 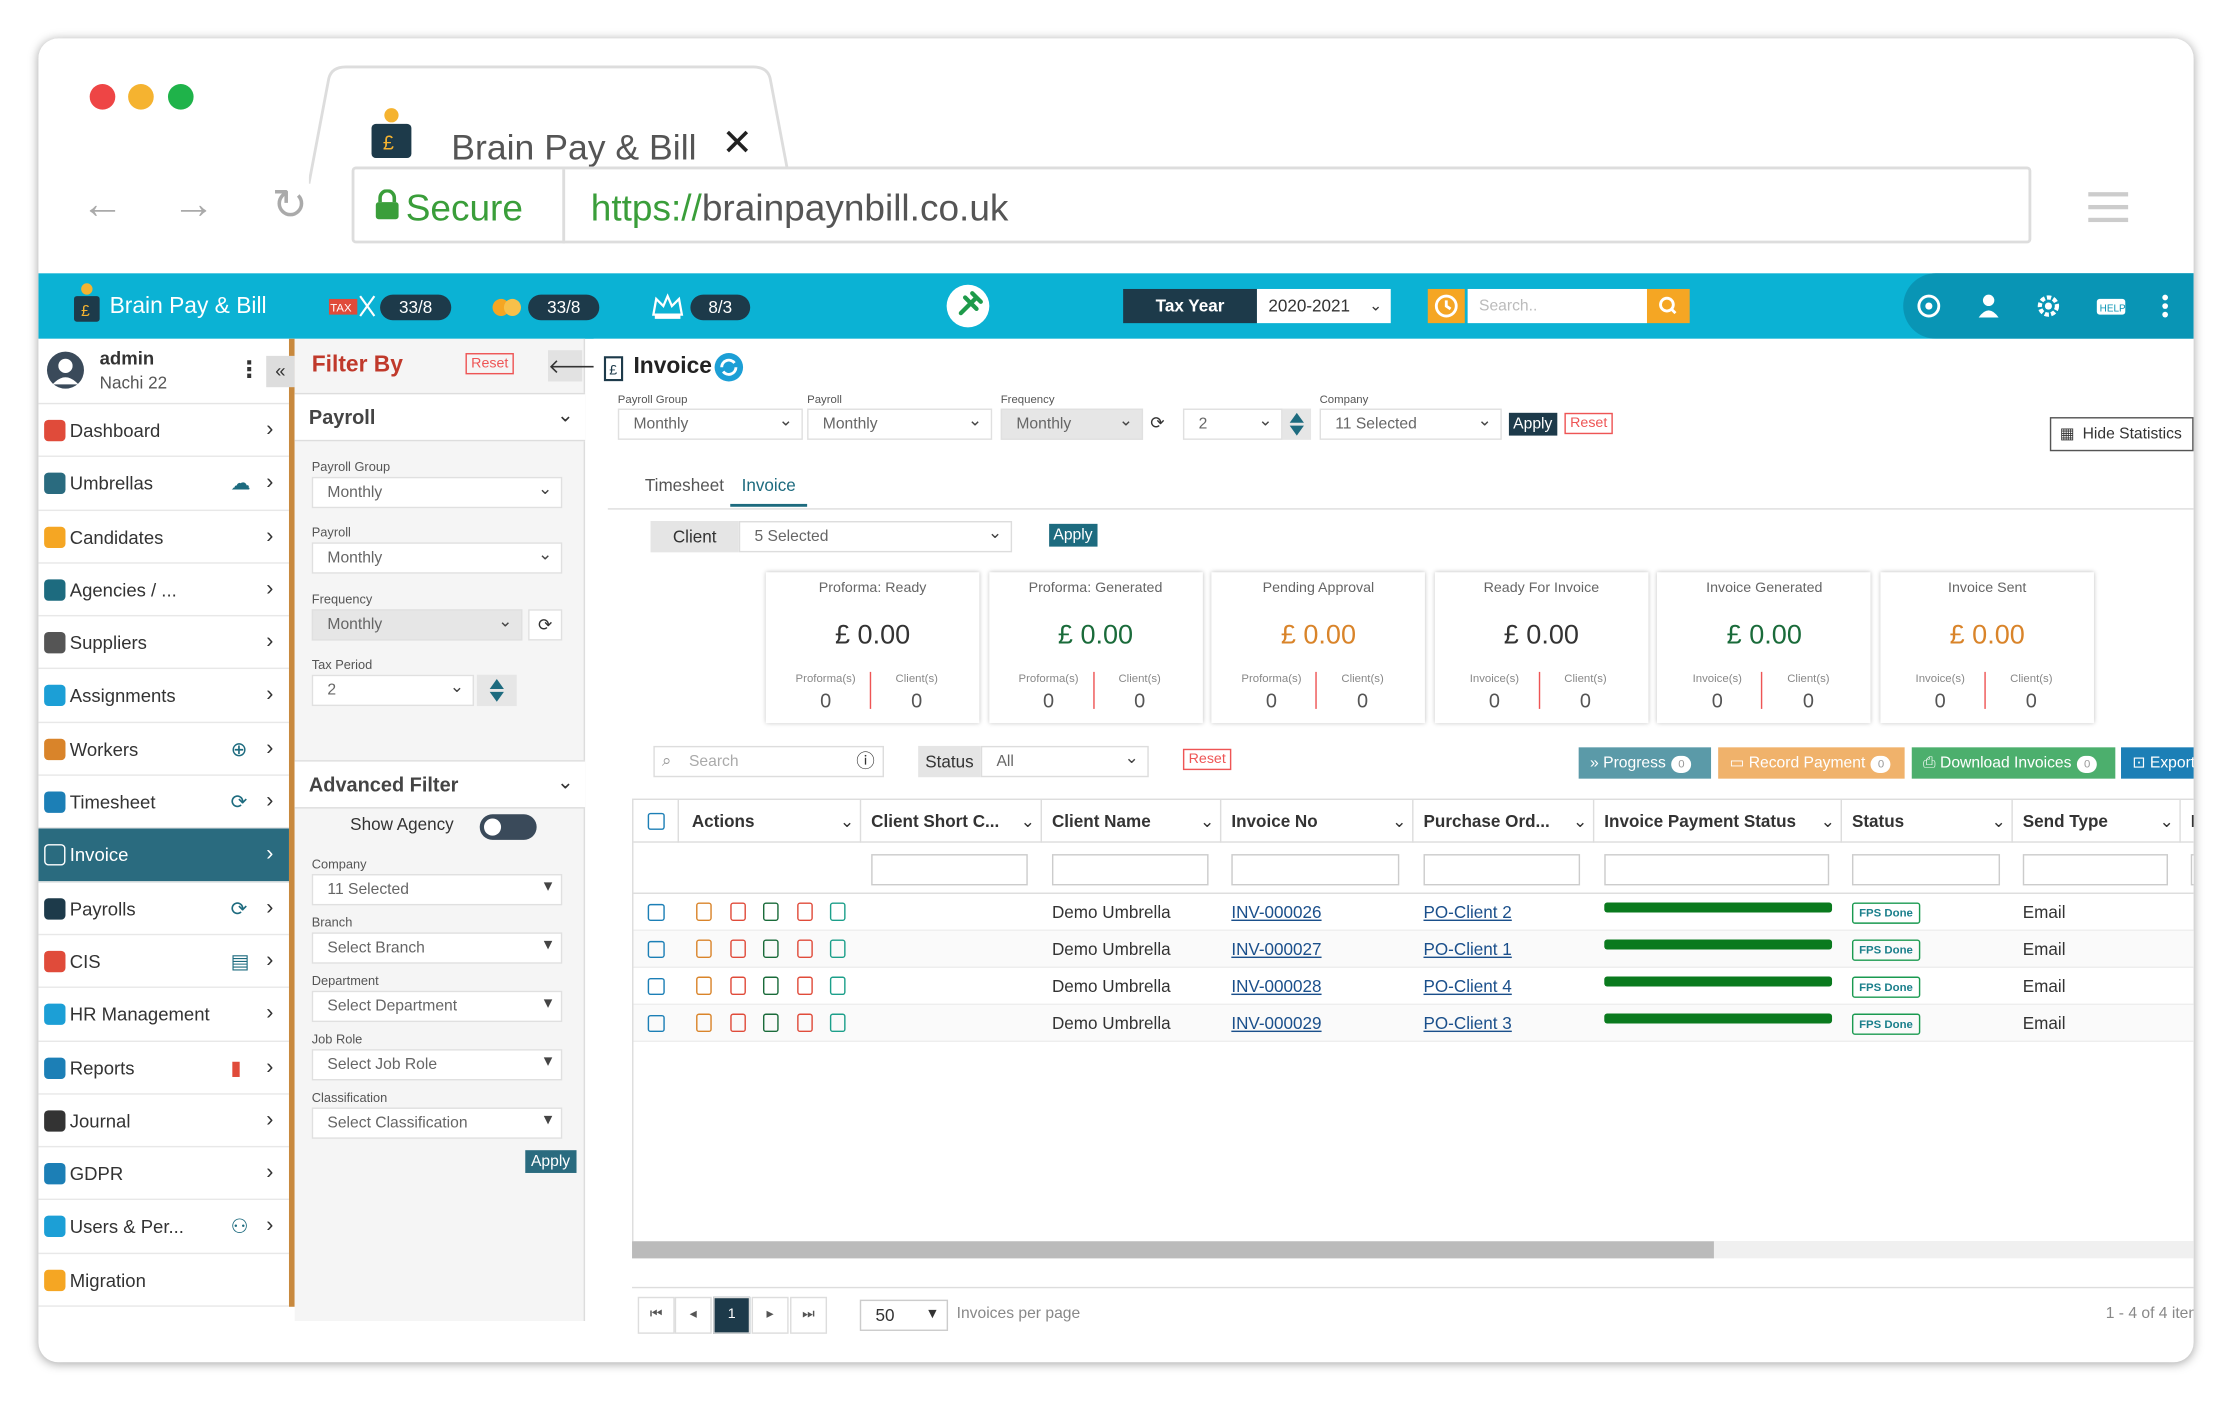 I want to click on user-menu-icon: ⋮, so click(x=249, y=370).